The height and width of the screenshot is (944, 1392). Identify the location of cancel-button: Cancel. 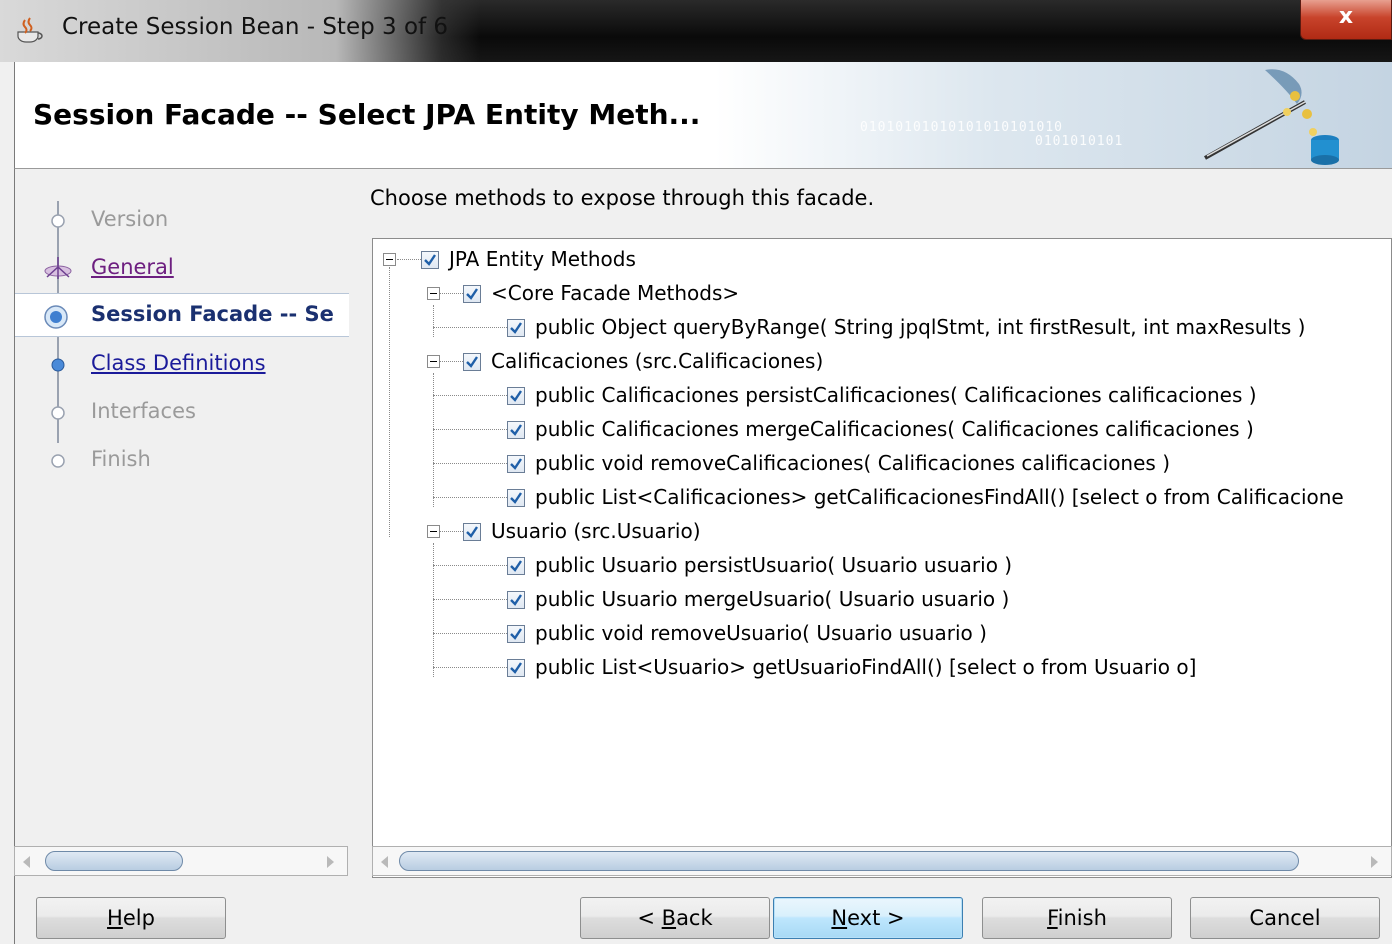
(1285, 918).